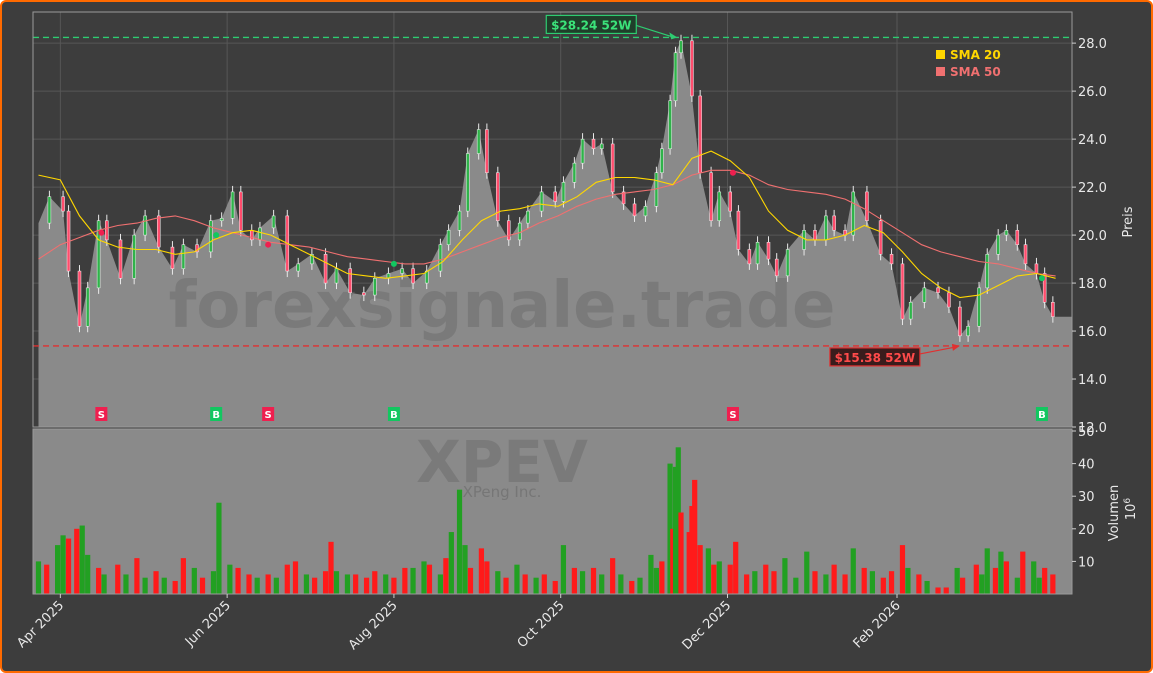  What do you see at coordinates (1086, 432) in the screenshot?
I see `volume-tick-label: 50` at bounding box center [1086, 432].